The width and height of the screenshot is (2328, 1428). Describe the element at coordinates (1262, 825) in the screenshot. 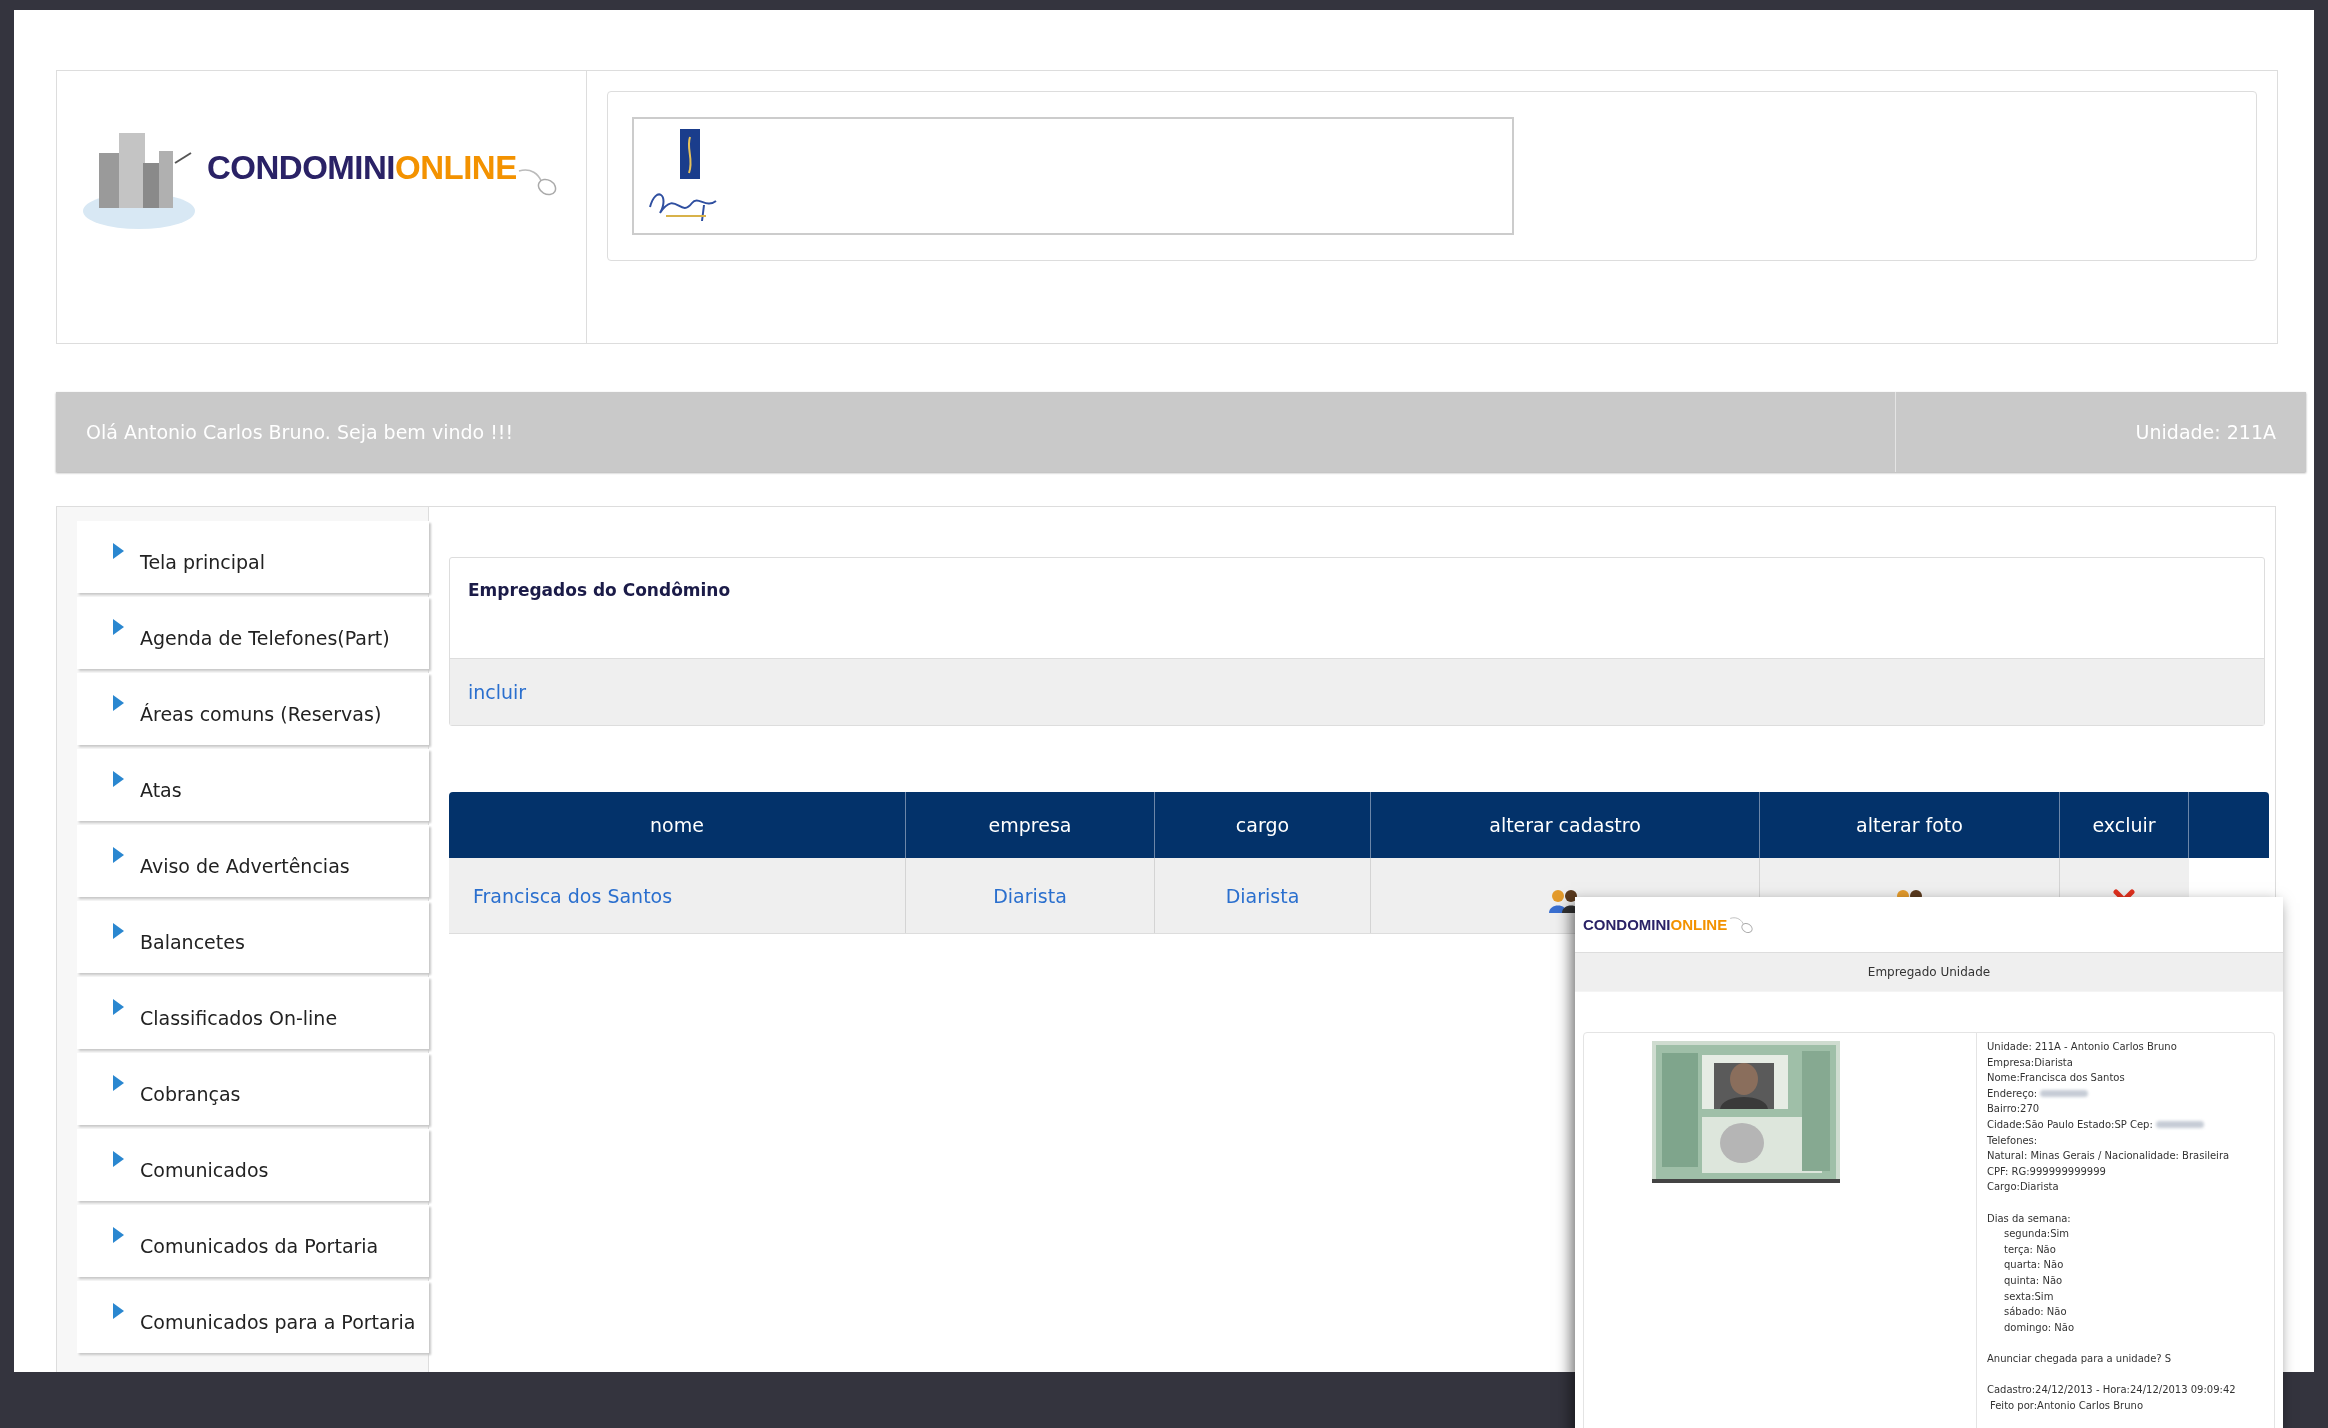

I see `column-header: cargo` at that location.